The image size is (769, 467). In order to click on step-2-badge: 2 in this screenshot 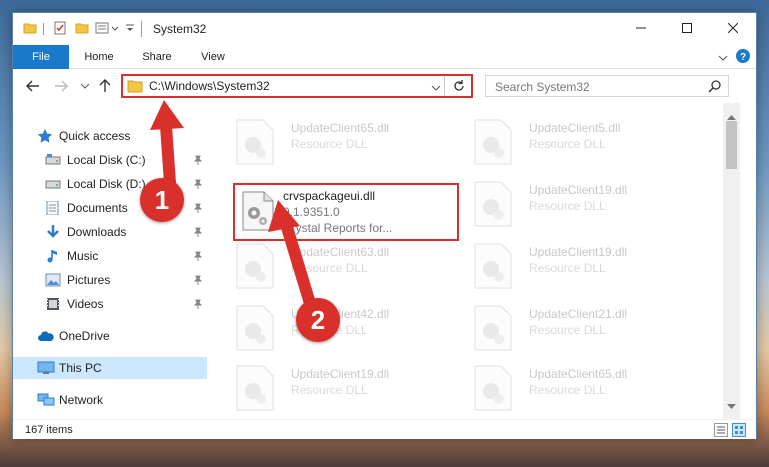, I will do `click(318, 320)`.